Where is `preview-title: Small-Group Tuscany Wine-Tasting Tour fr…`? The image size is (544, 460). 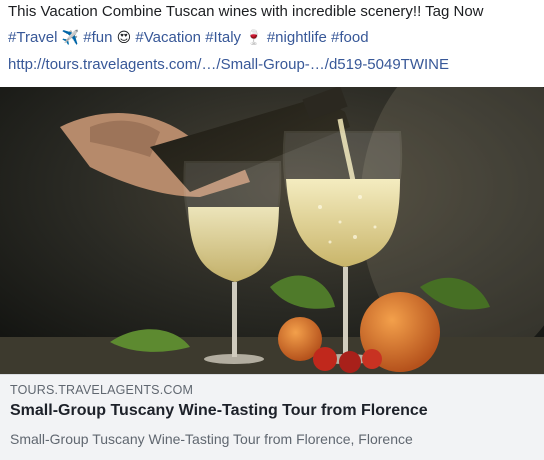
preview-title: Small-Group Tuscany Wine-Tasting Tour fr… is located at coordinates (219, 411).